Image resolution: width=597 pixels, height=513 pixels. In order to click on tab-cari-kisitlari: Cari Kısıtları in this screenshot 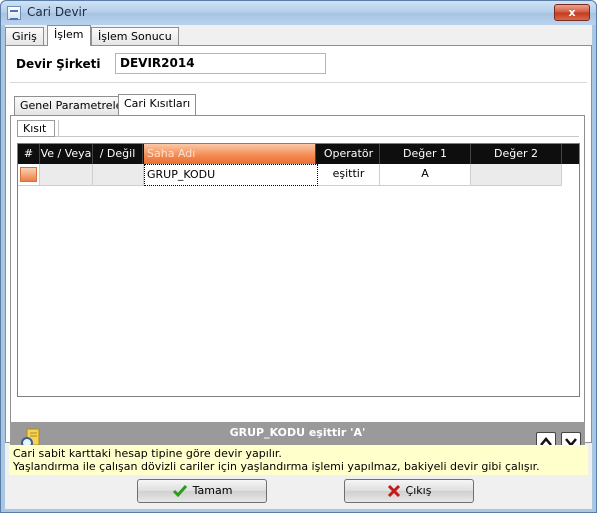, I will do `click(157, 104)`.